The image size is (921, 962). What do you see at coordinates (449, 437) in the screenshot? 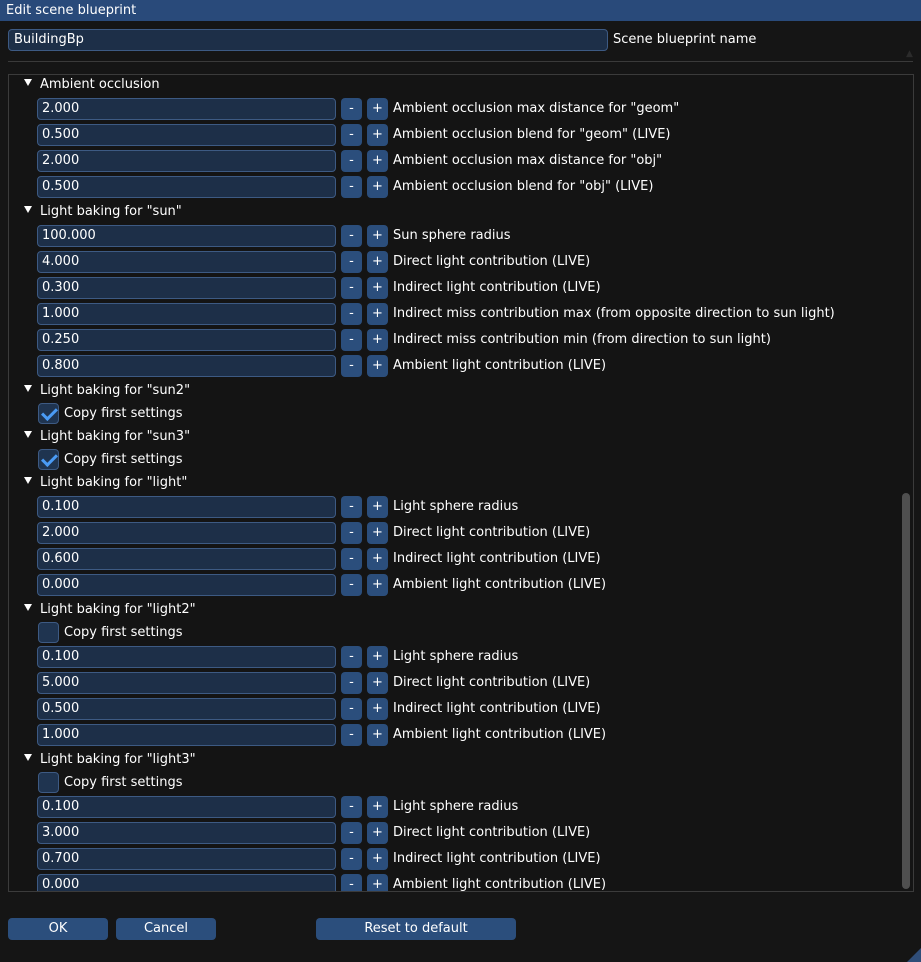
I see `section-header: Light baking for "sun3"` at bounding box center [449, 437].